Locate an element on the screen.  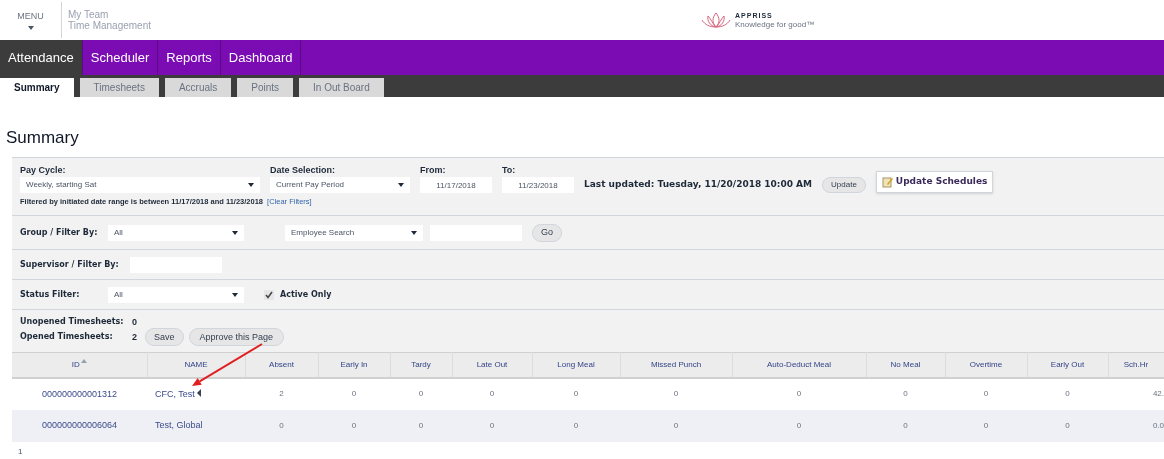
field-label: Date Selection: is located at coordinates (303, 170).